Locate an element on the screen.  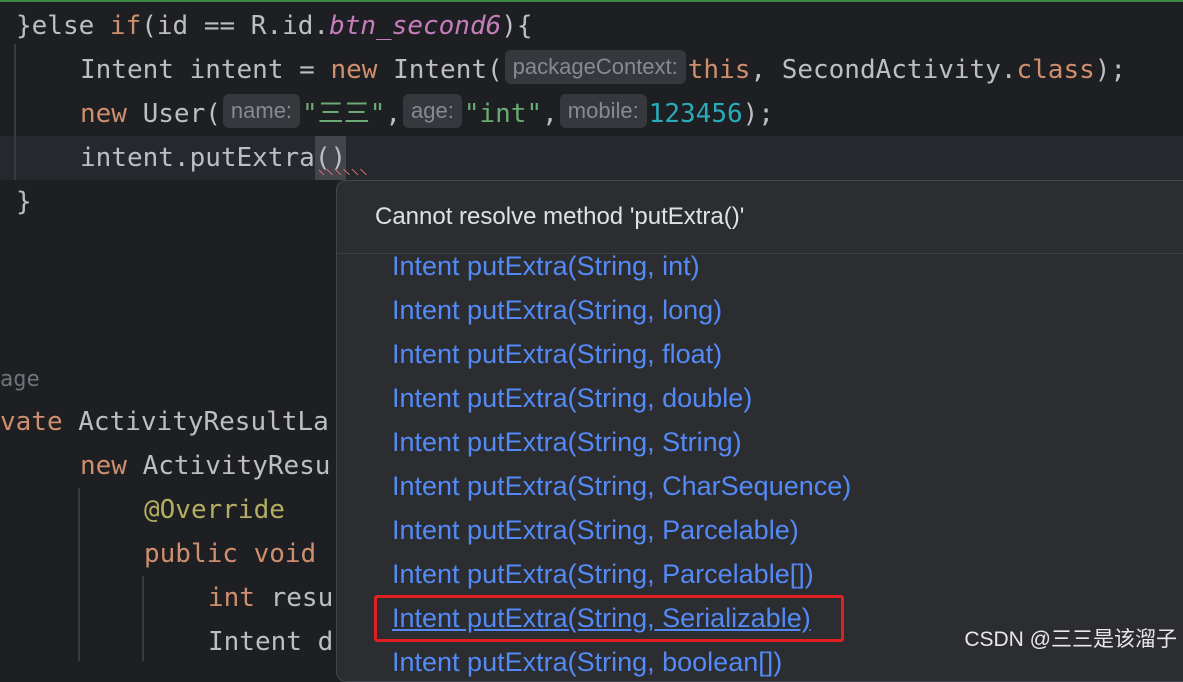
method-option: Intent putExtra(String, float) is located at coordinates (557, 354).